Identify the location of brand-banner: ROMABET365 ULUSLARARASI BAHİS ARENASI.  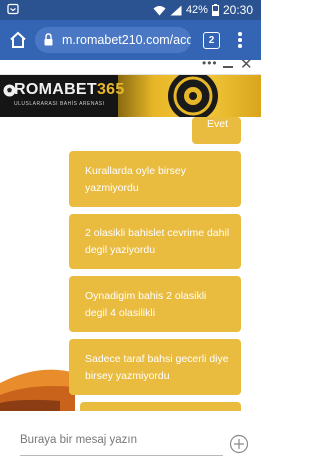
(130, 96).